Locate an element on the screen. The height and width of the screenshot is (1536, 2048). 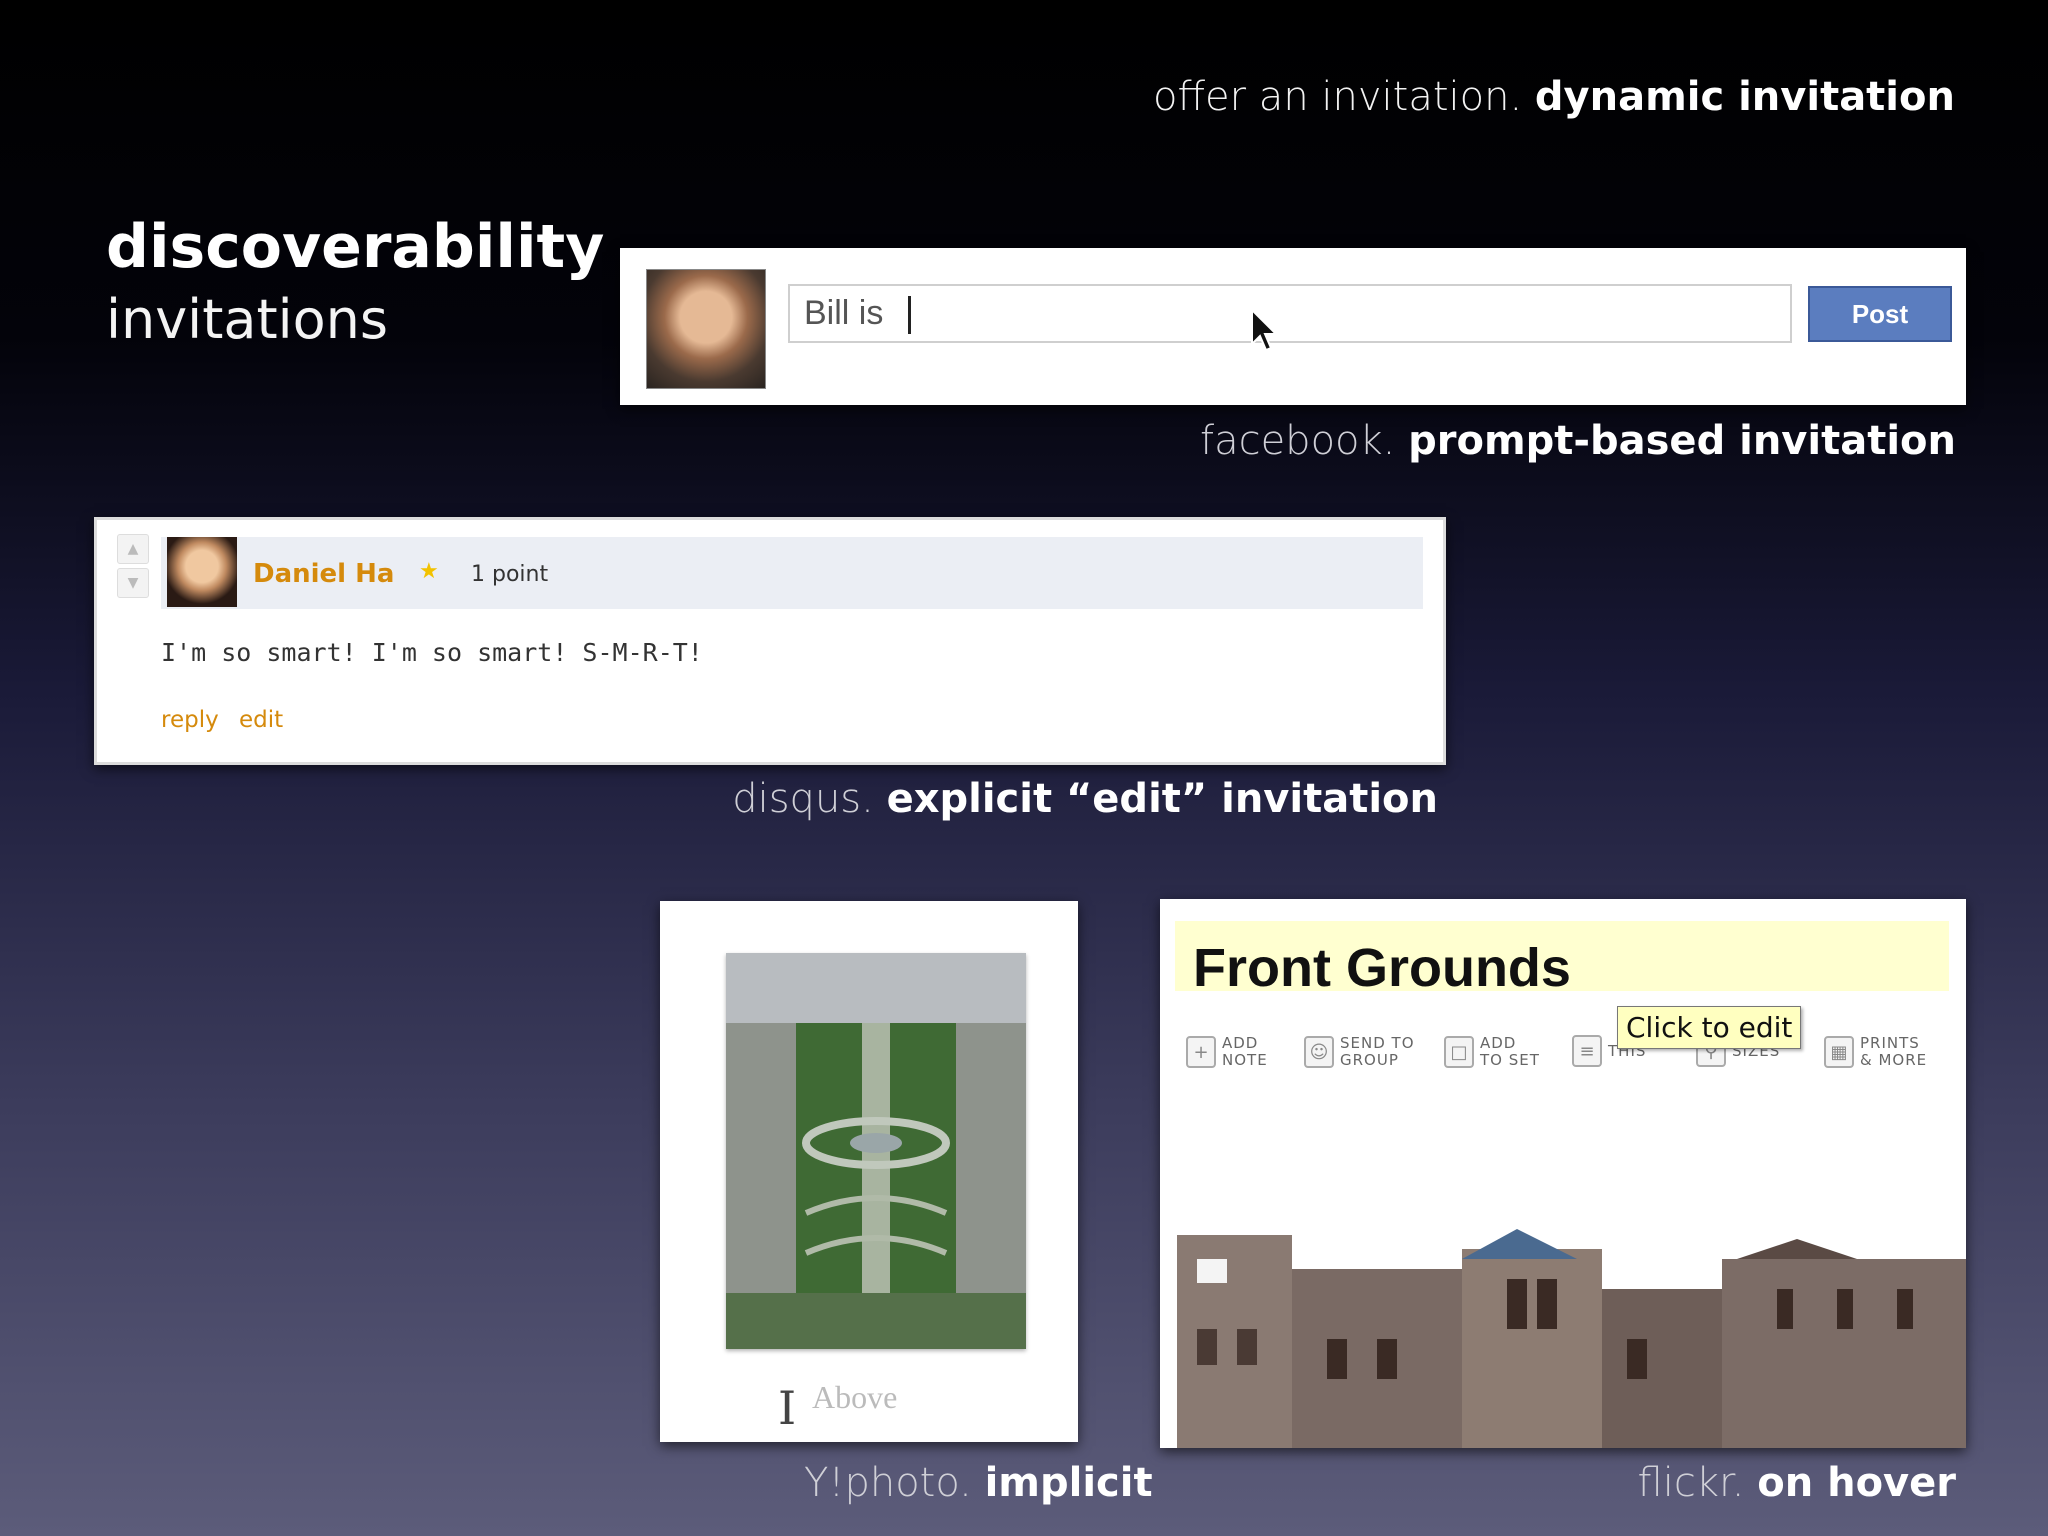
text-cursor-icon: I is located at coordinates (787, 1408).